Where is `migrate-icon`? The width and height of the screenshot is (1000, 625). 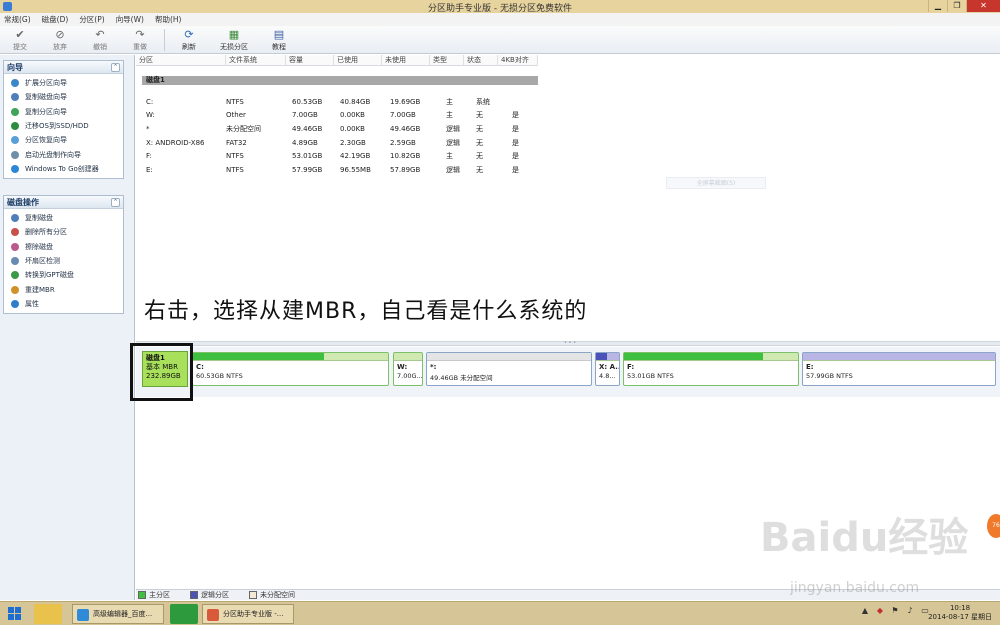
migrate-icon is located at coordinates (15, 126).